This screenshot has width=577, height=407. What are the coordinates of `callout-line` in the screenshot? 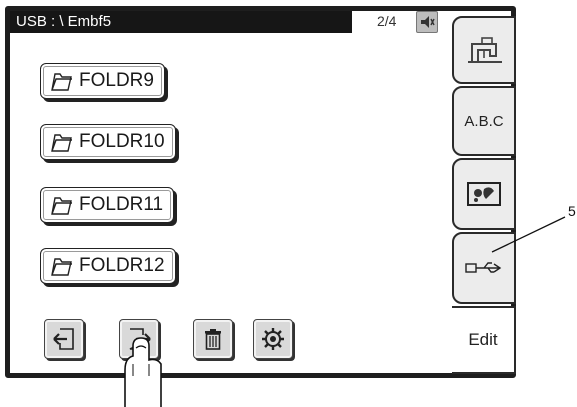 It's located at (528, 234).